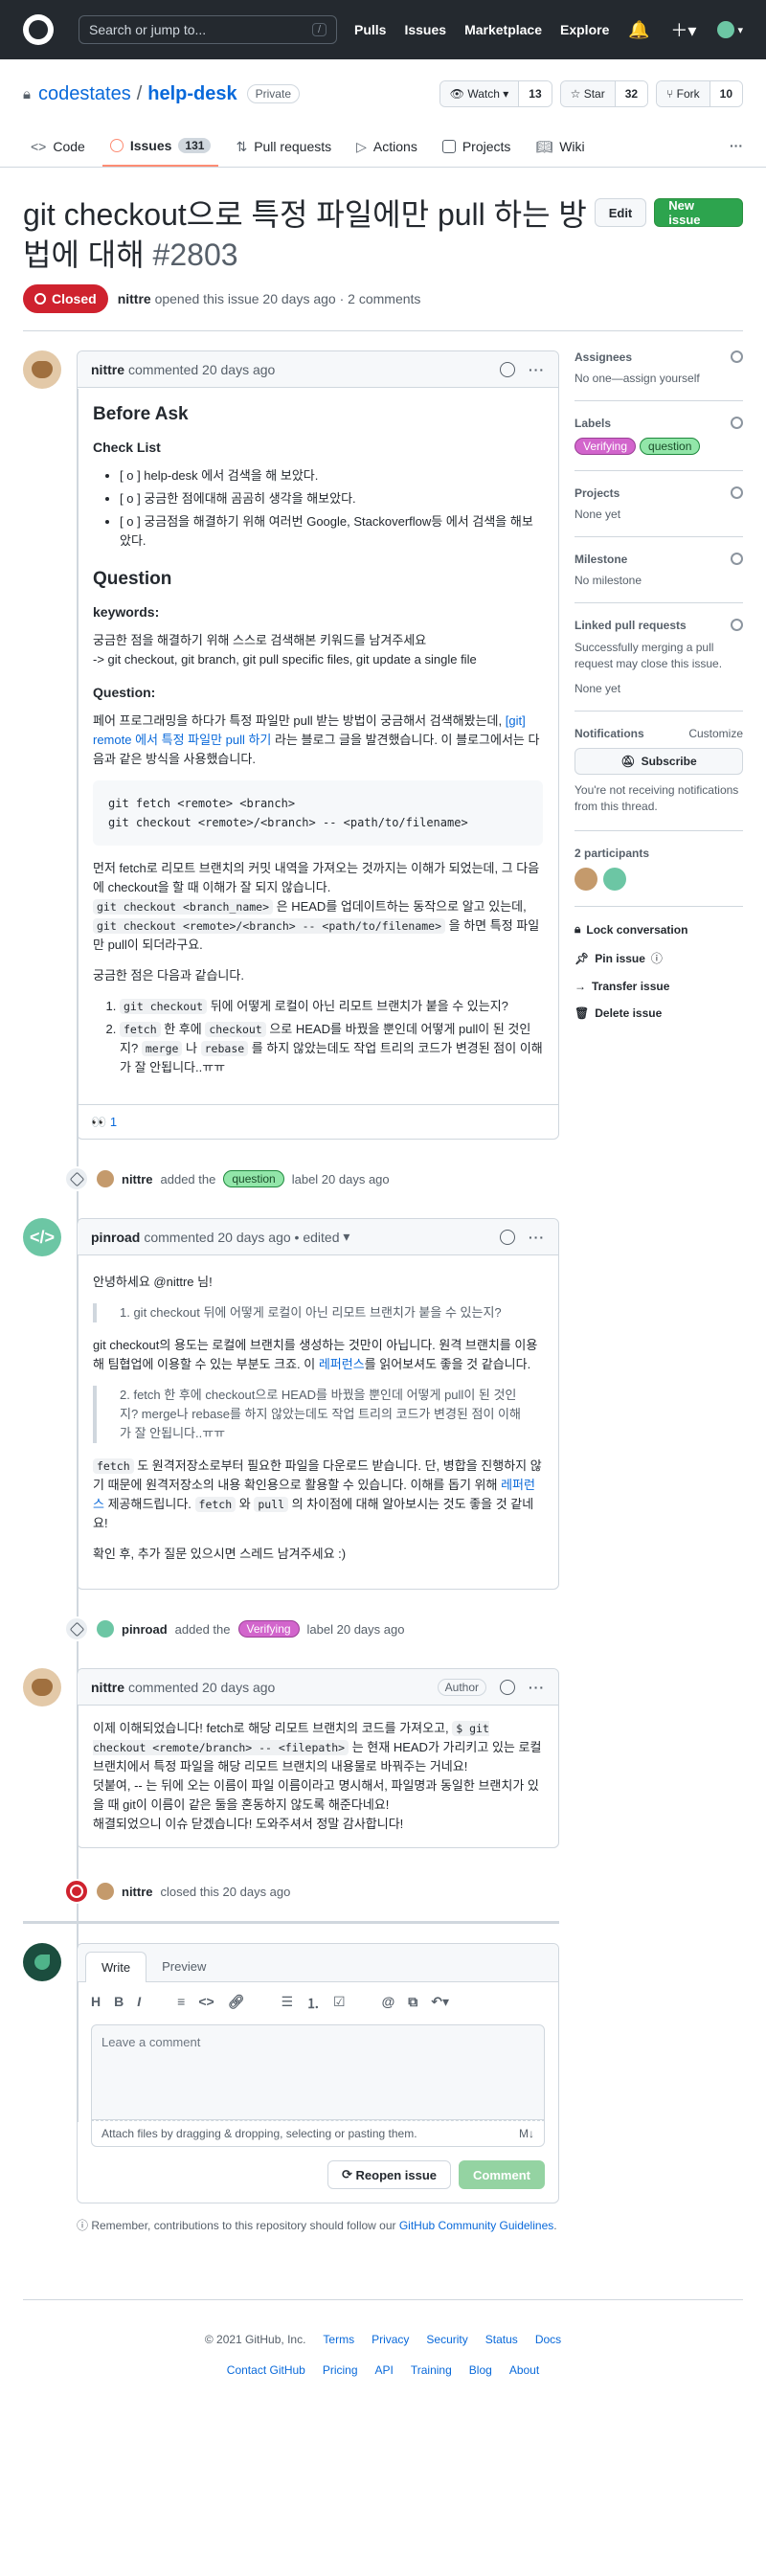 Image resolution: width=766 pixels, height=2576 pixels. What do you see at coordinates (345, 1237) in the screenshot?
I see `chevron-down-icon: ▾` at bounding box center [345, 1237].